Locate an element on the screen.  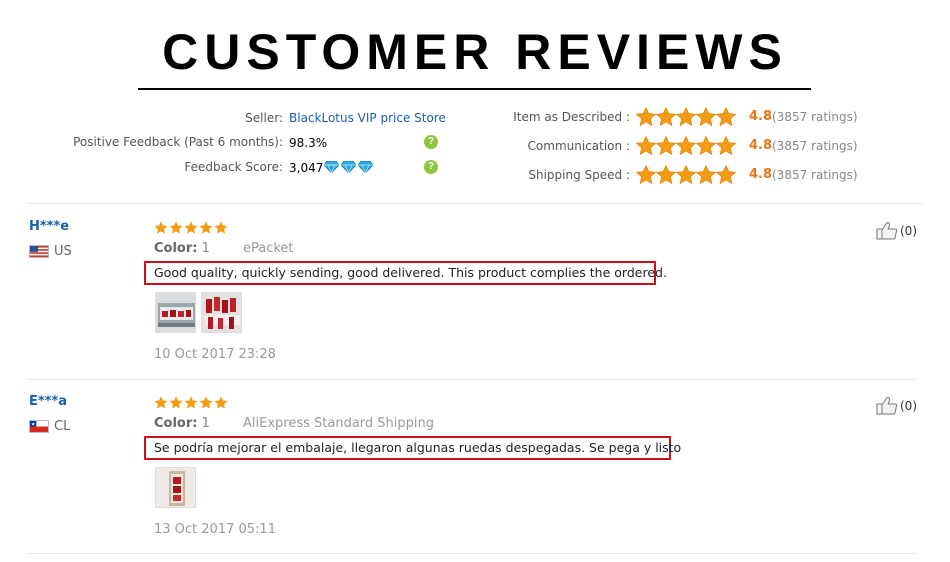
chile-flag is located at coordinates (39, 426).